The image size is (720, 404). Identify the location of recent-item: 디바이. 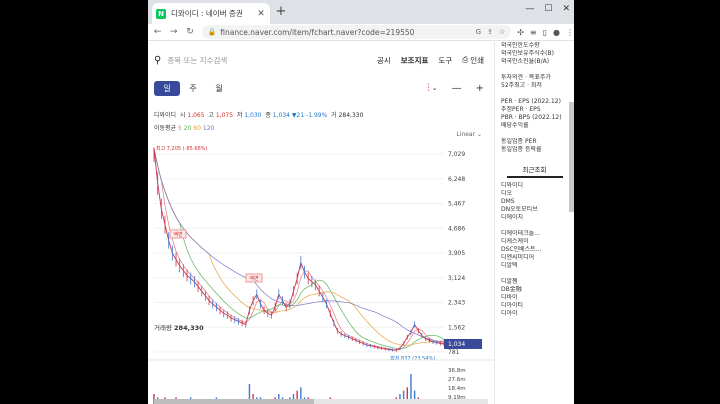
(534, 298).